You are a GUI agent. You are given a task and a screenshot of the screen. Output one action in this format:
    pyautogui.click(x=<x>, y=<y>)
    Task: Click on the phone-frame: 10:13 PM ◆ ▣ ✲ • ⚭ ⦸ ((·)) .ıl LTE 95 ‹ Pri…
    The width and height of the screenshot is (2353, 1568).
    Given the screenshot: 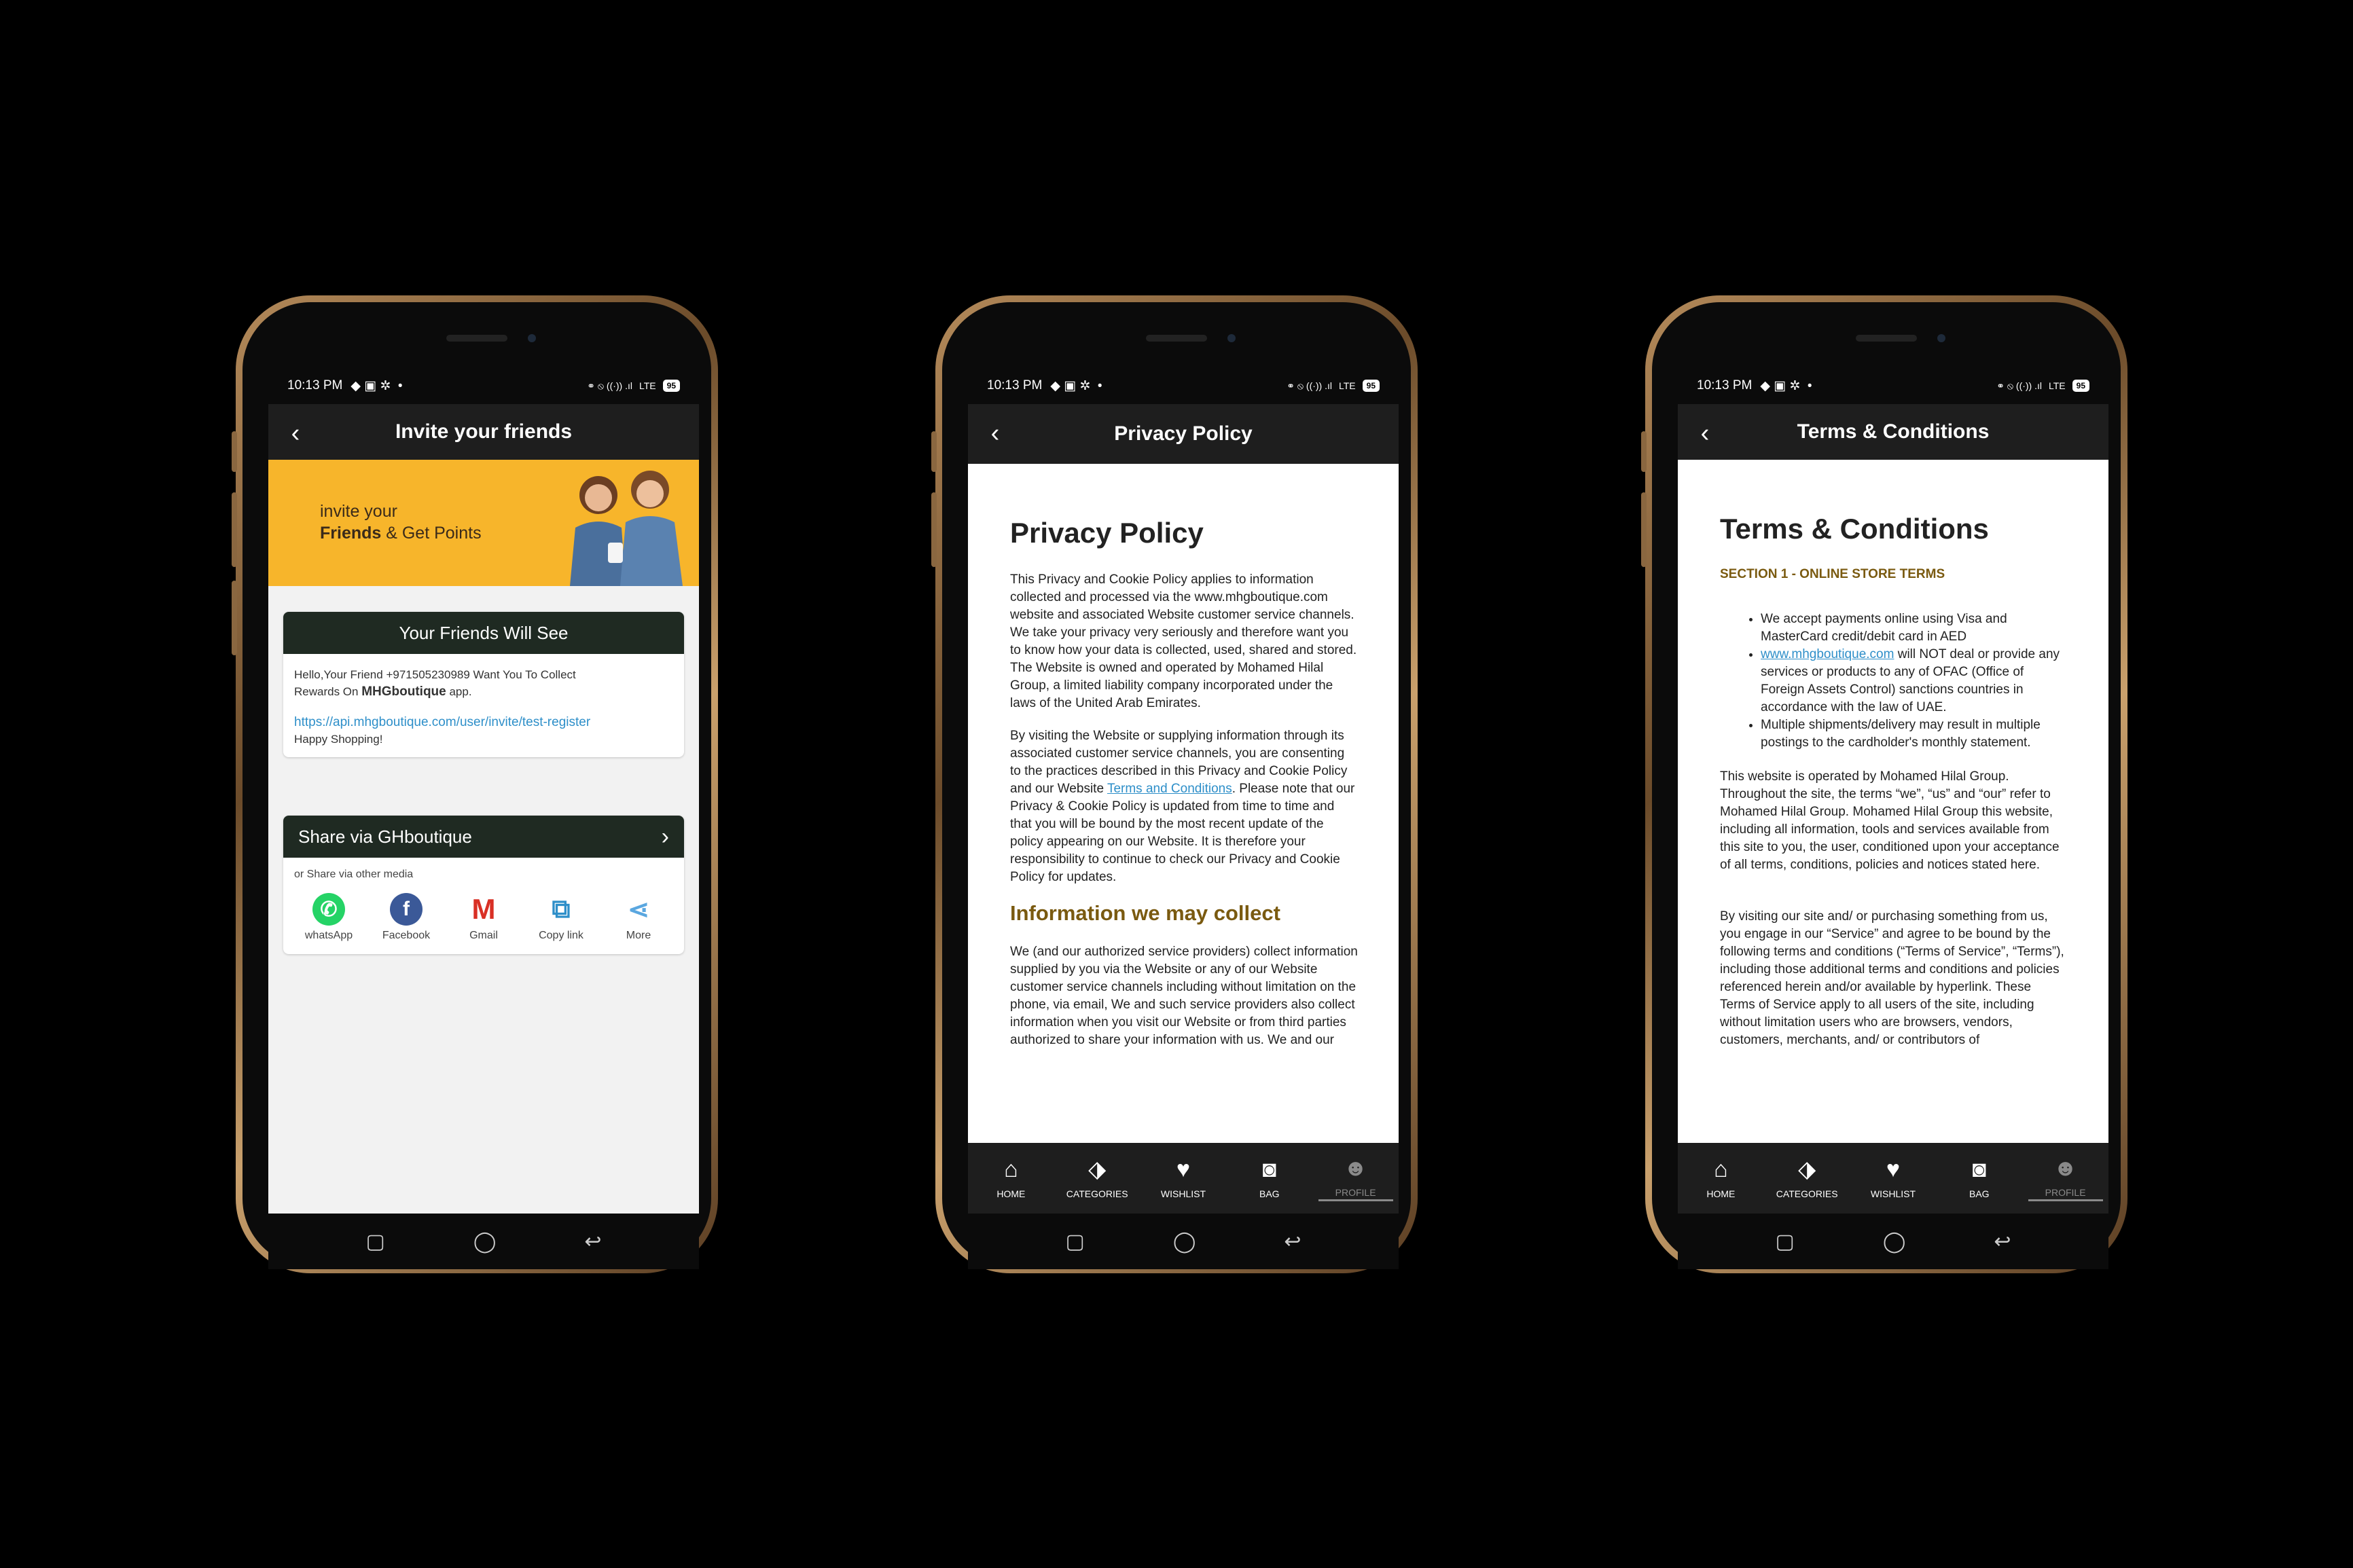 What is the action you would take?
    pyautogui.click(x=1176, y=785)
    